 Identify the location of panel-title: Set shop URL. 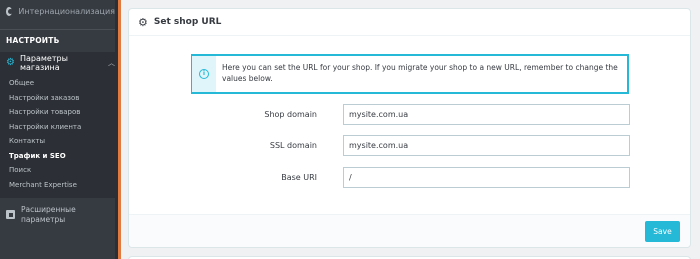
(187, 22).